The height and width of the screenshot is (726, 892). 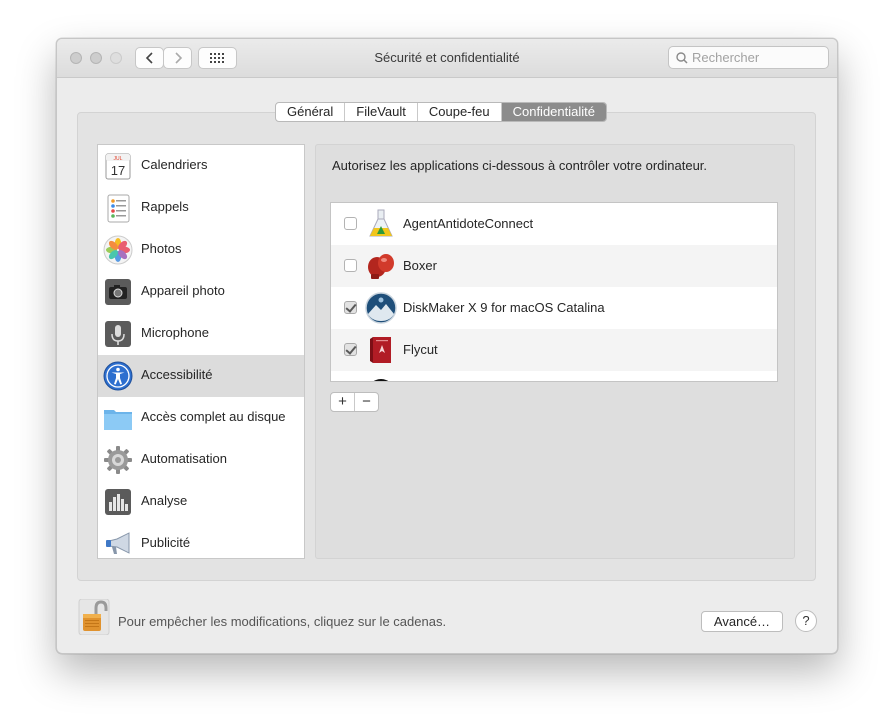 I want to click on sidebar-item-label: Publicité, so click(x=166, y=542).